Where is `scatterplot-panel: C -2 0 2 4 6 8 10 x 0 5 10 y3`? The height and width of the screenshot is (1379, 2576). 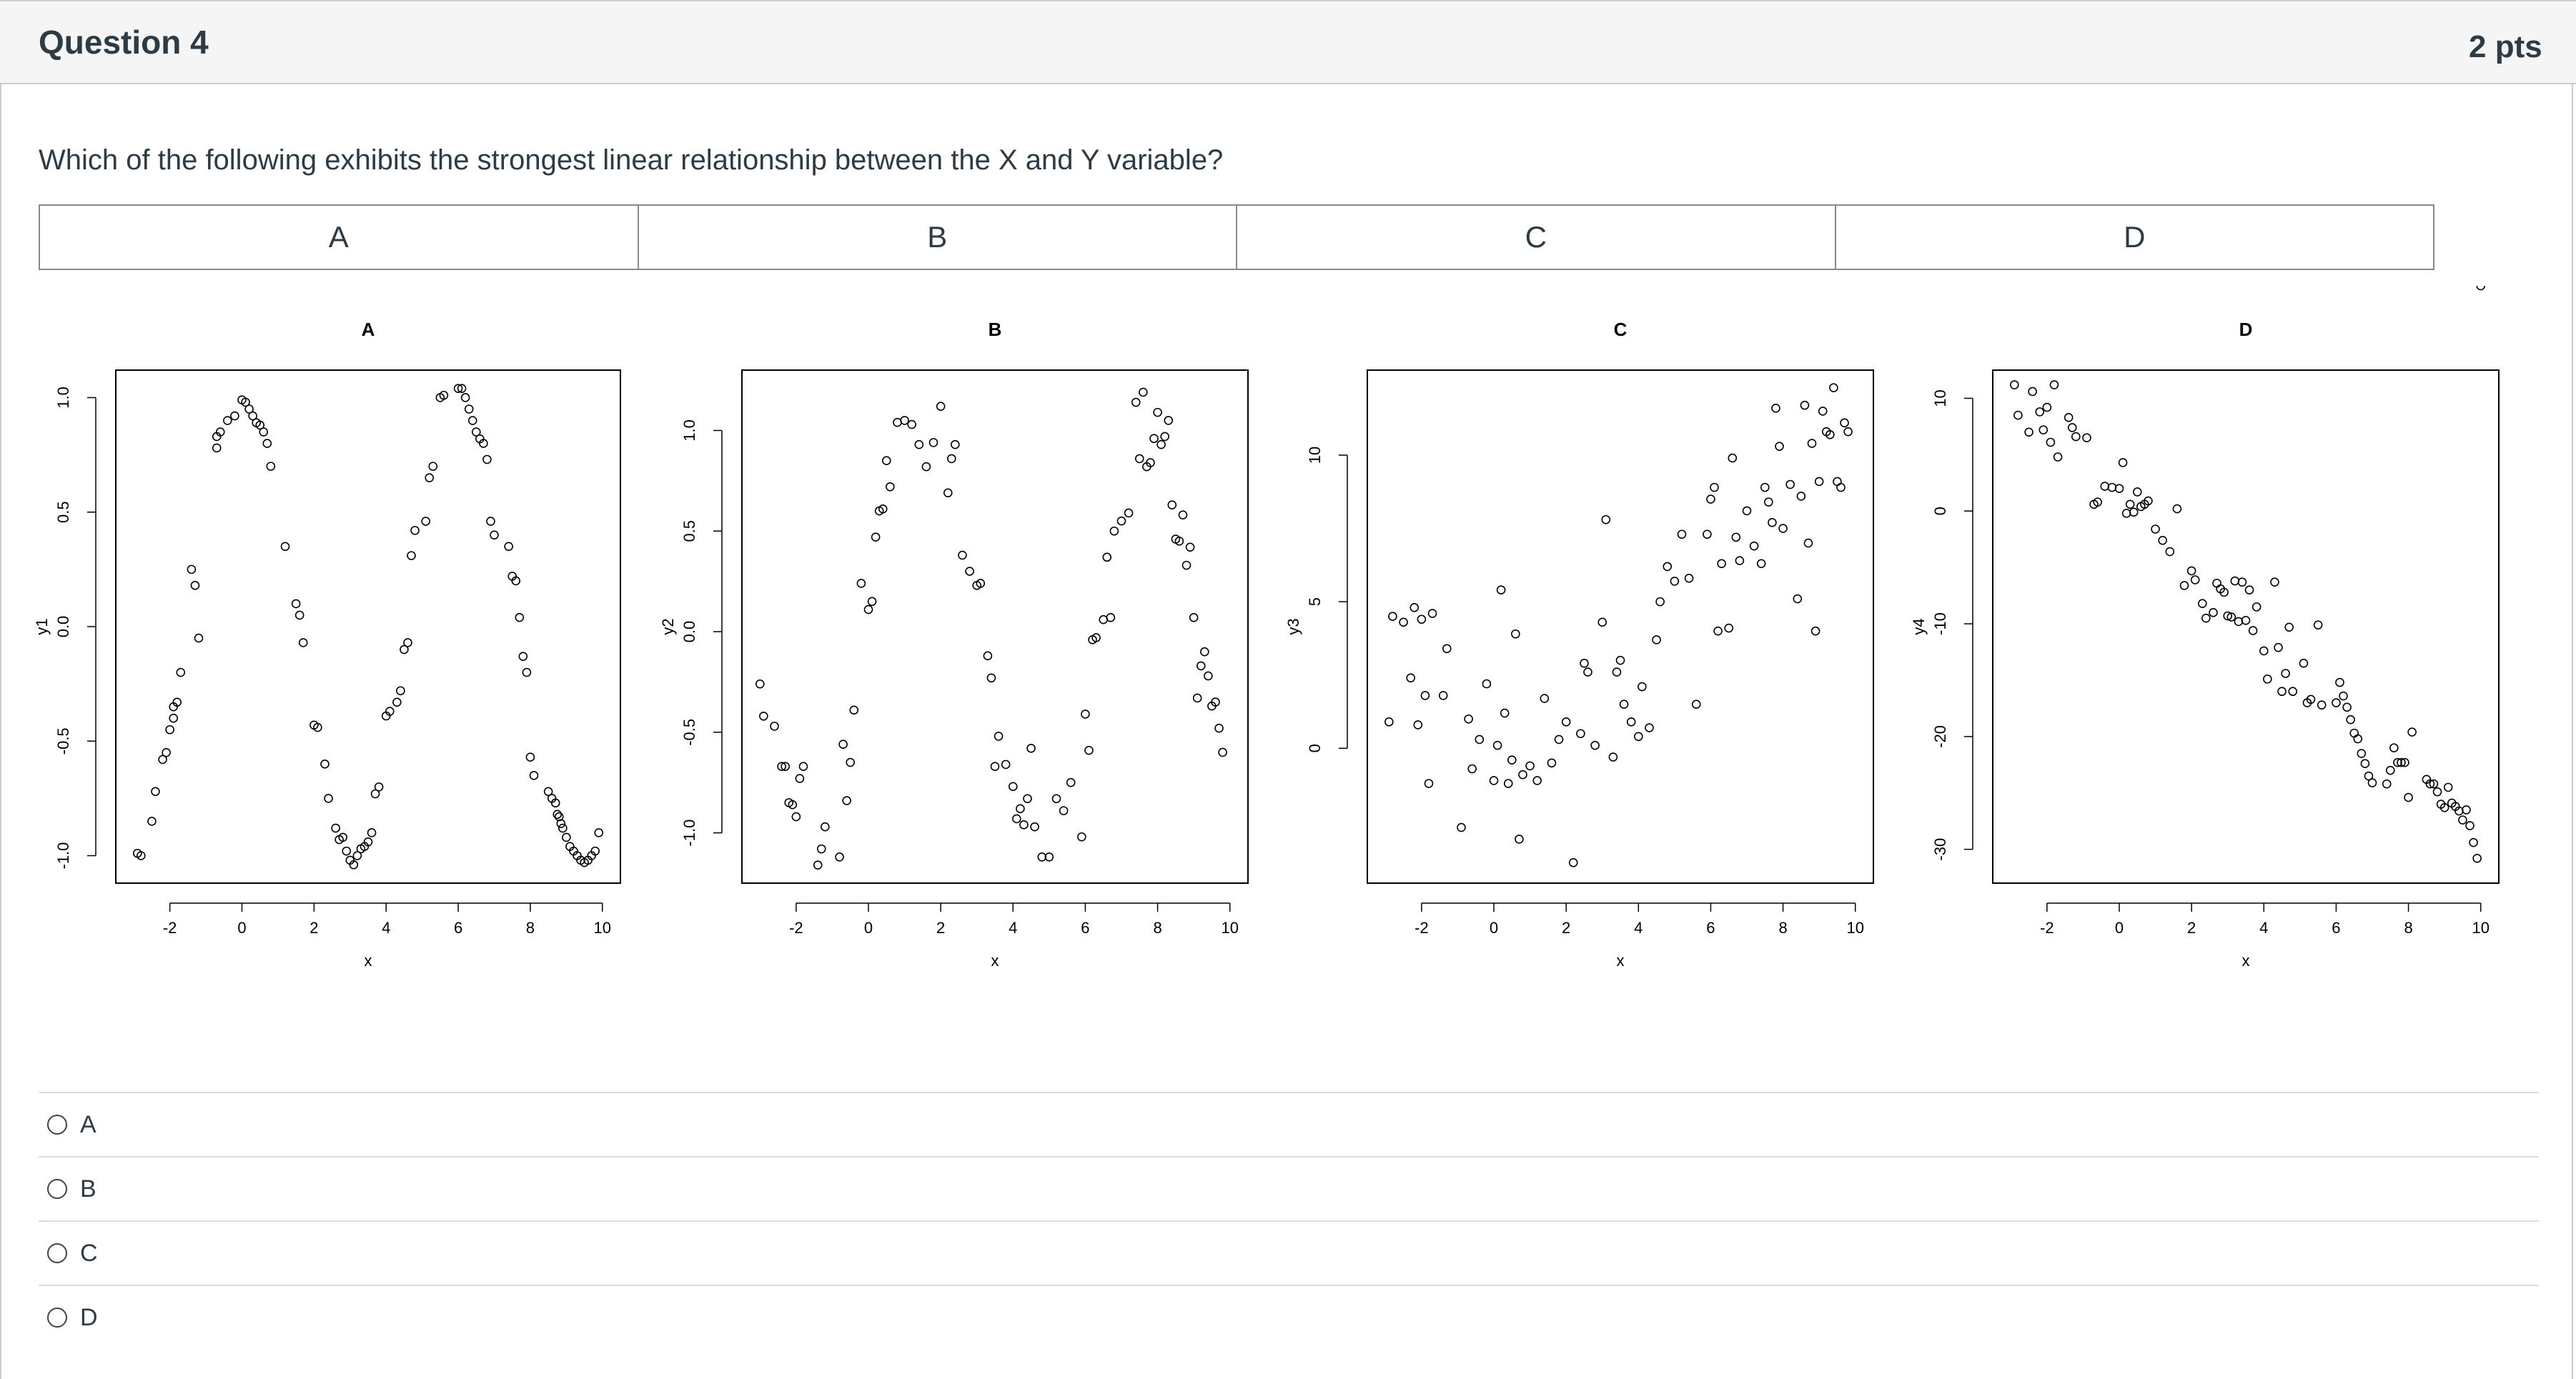 scatterplot-panel: C -2 0 2 4 6 8 10 x 0 5 10 y3 is located at coordinates (1579, 644).